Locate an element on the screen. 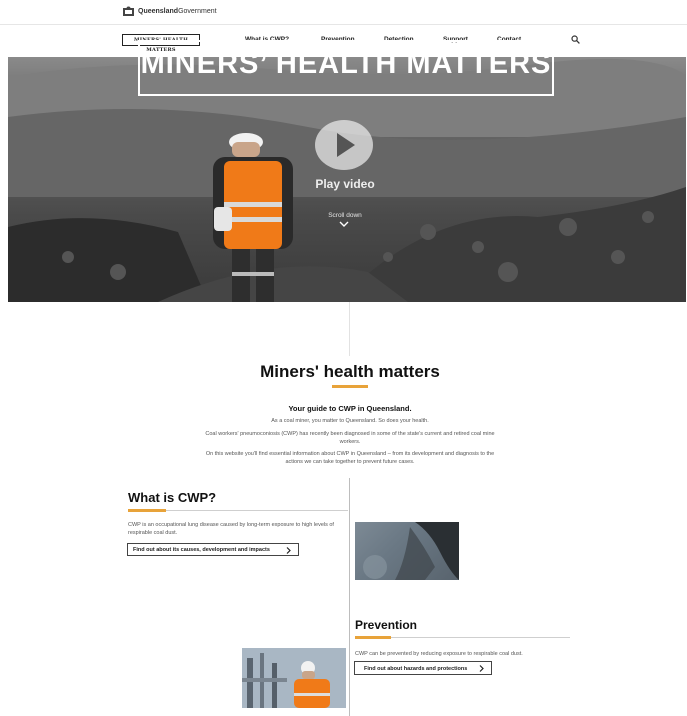 The height and width of the screenshot is (716, 687). prevention-heading: Prevention is located at coordinates (386, 625).